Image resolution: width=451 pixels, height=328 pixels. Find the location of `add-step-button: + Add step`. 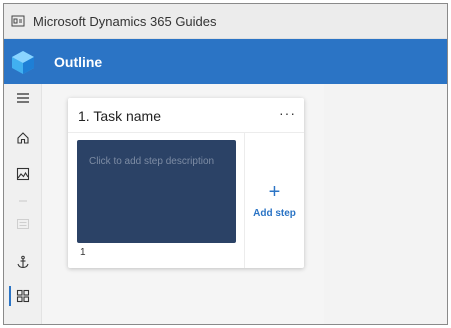

add-step-button: + Add step is located at coordinates (274, 200).